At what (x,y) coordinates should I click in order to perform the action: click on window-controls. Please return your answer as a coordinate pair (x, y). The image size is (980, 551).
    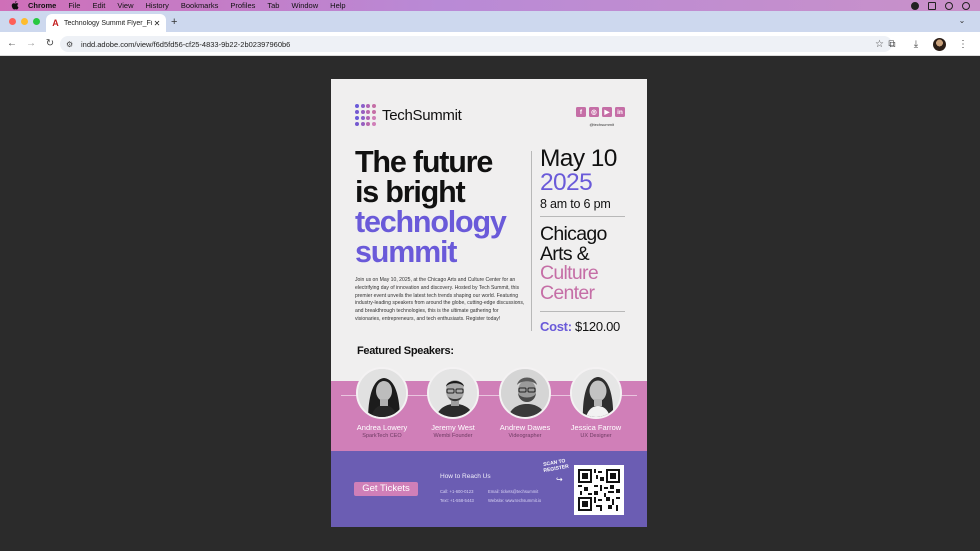
    Looking at the image, I should click on (24, 21).